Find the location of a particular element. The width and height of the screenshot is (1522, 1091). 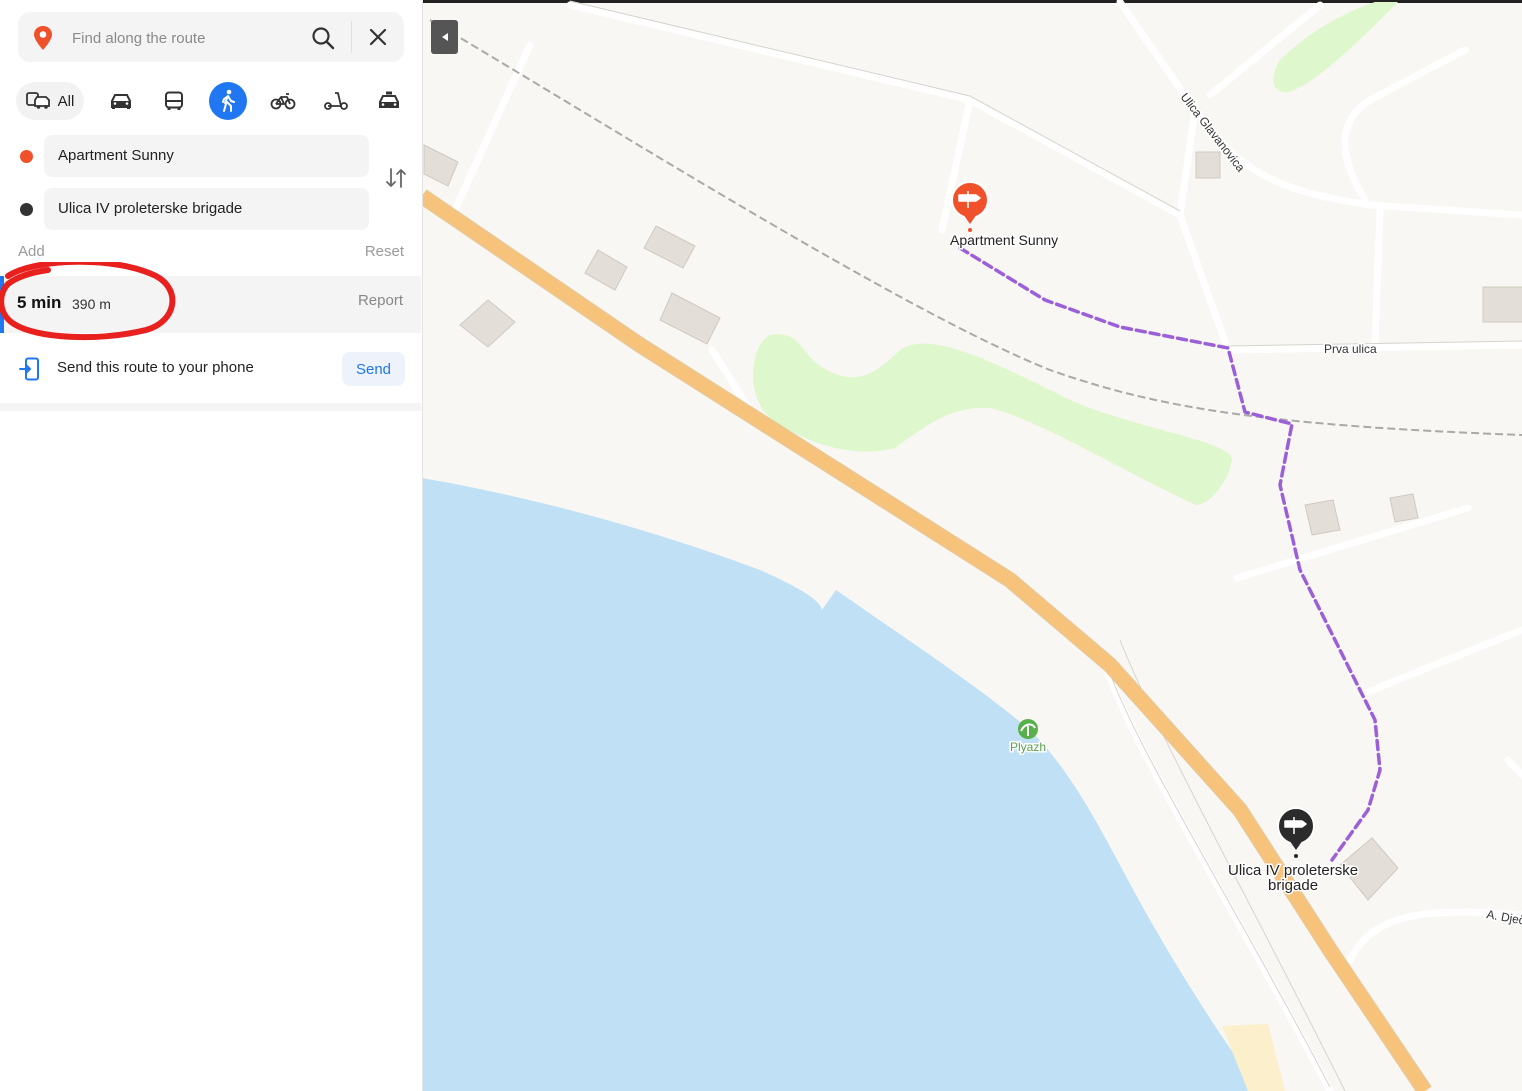

collapse-panel-button is located at coordinates (444, 37).